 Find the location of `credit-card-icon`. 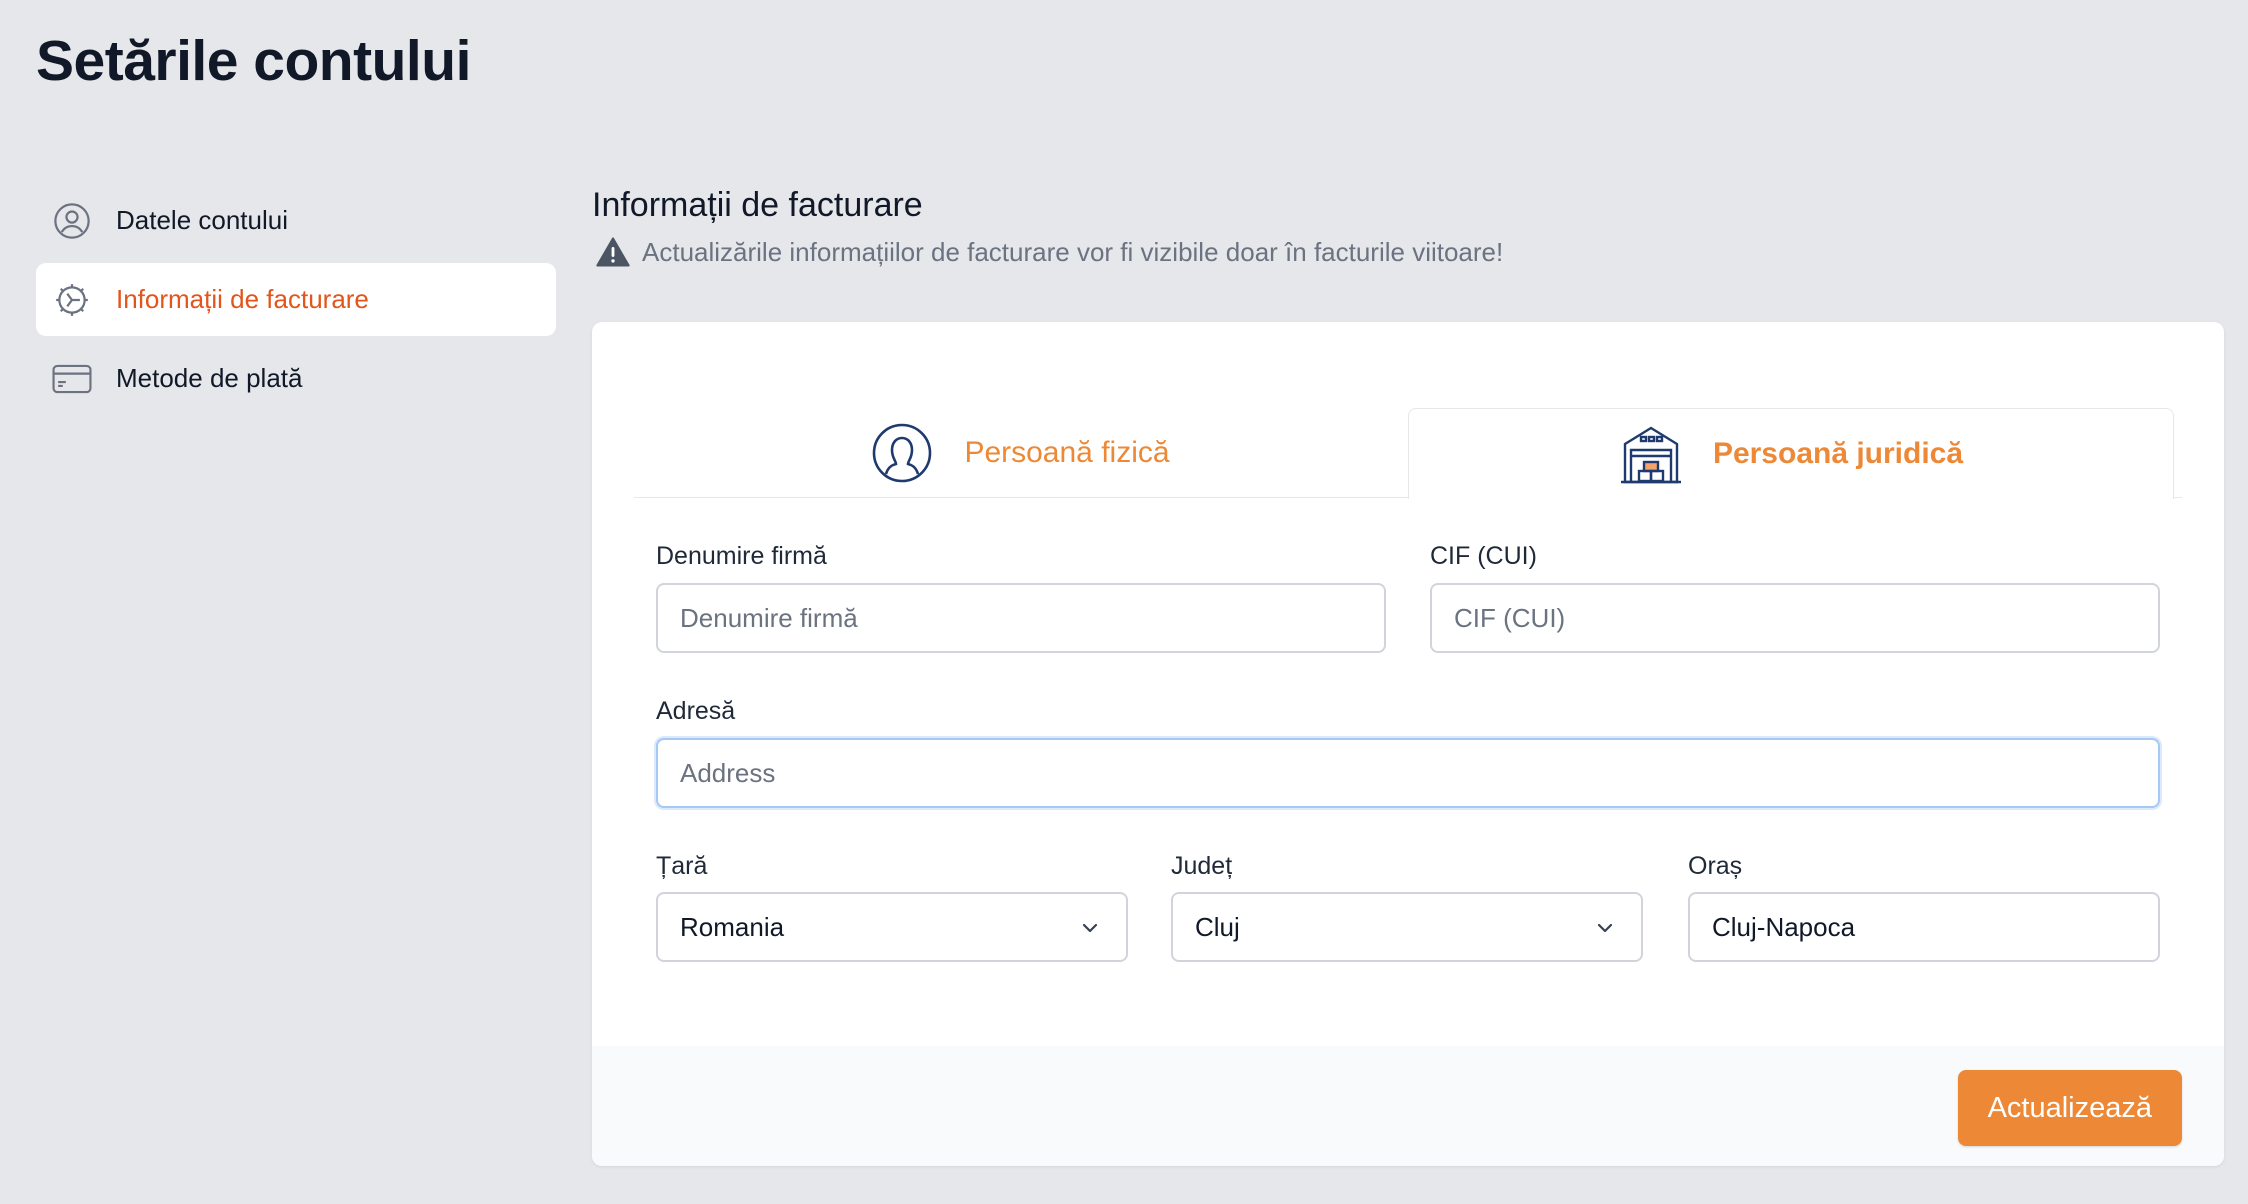

credit-card-icon is located at coordinates (72, 379).